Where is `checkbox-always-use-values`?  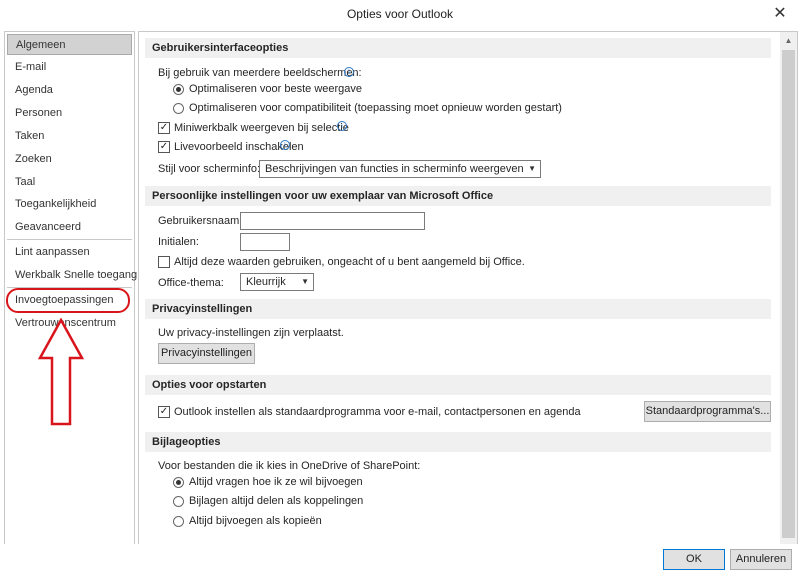
checkbox-always-use-values is located at coordinates (164, 262).